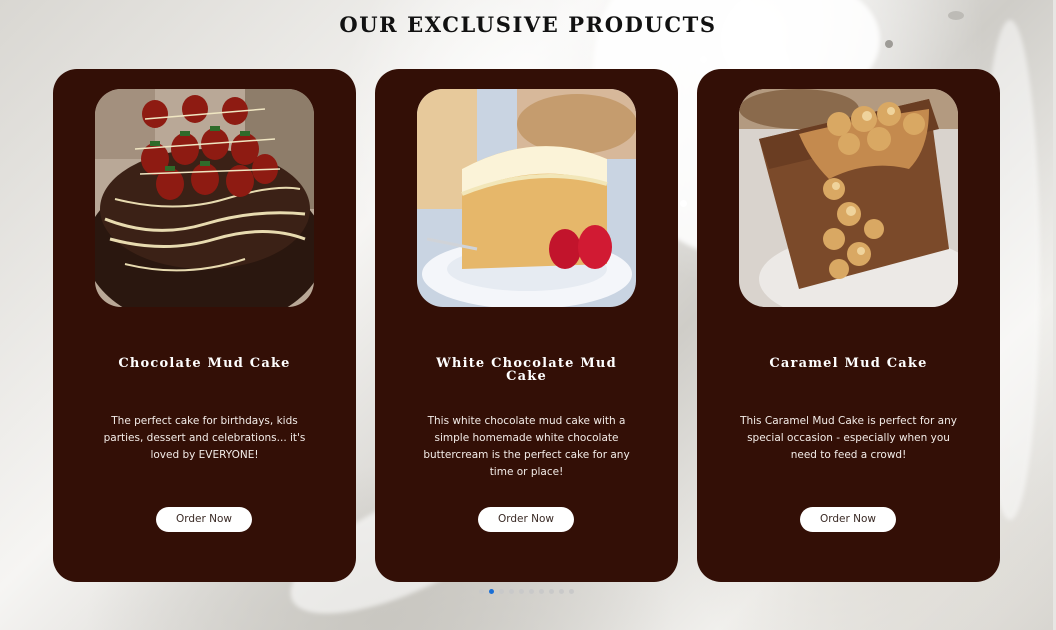 This screenshot has height=630, width=1056. What do you see at coordinates (528, 24) in the screenshot?
I see `section-title: OUR EXCLUSIVE PRODUCTS` at bounding box center [528, 24].